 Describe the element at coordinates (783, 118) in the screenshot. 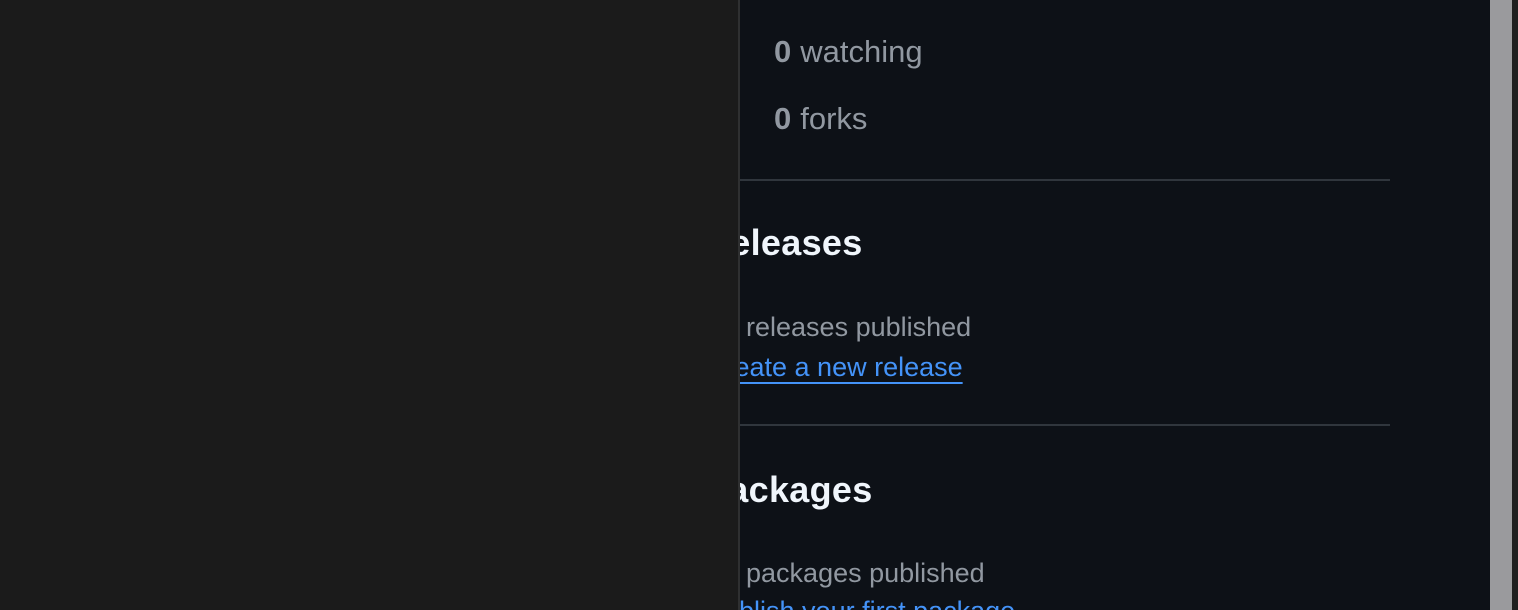

I see `forks-count: 0` at that location.